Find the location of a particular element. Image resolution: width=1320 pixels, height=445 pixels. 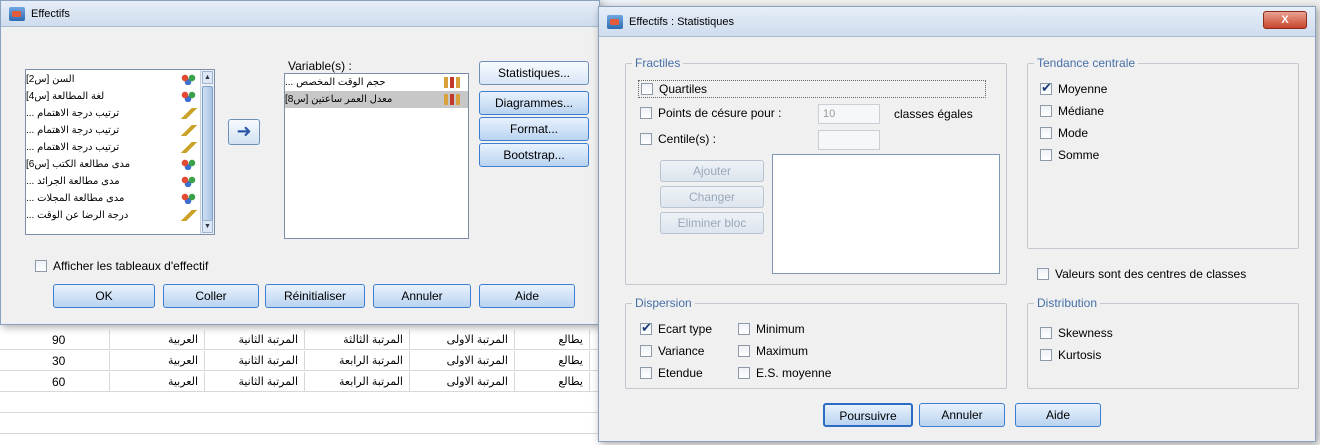

list-item-selected: معدل العمر ساعتين [س8] is located at coordinates (376, 99).